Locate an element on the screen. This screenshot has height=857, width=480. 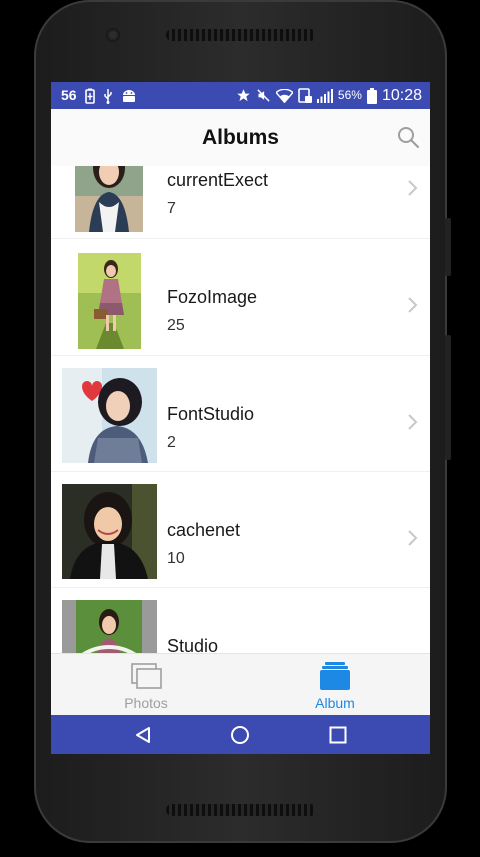
system-nav-bar is located at coordinates (240, 734).